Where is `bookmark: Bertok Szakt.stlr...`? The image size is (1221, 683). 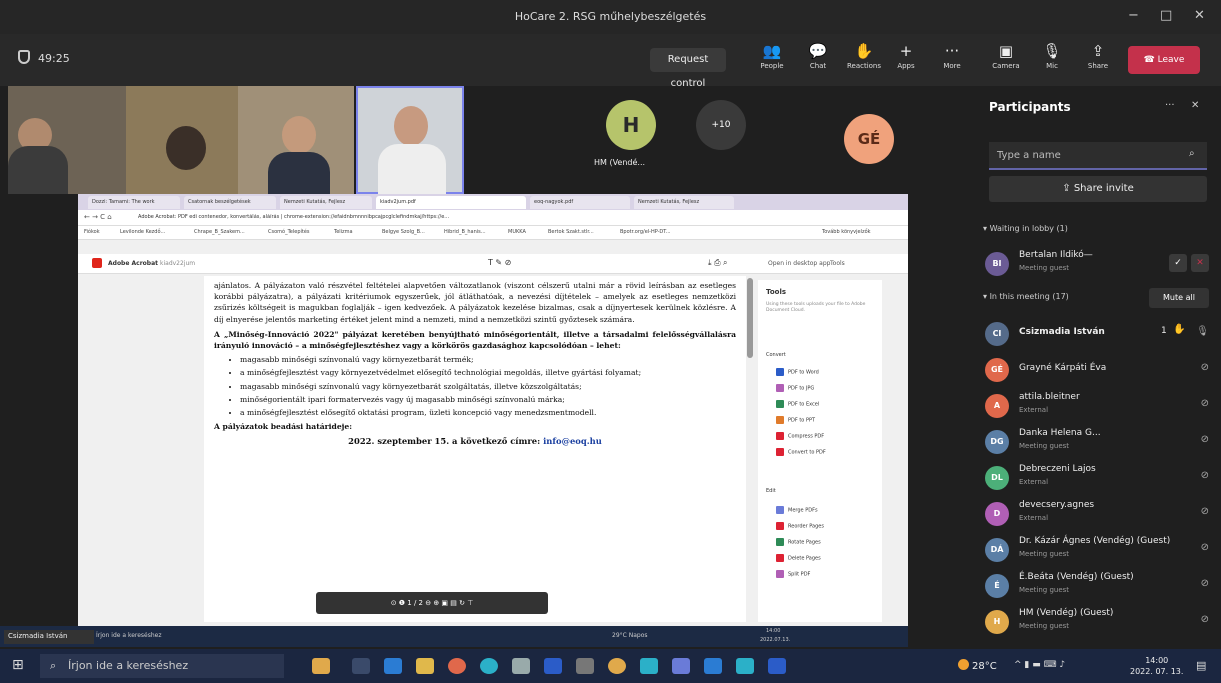
bookmark: Bertok Szakt.stlr... is located at coordinates (571, 232).